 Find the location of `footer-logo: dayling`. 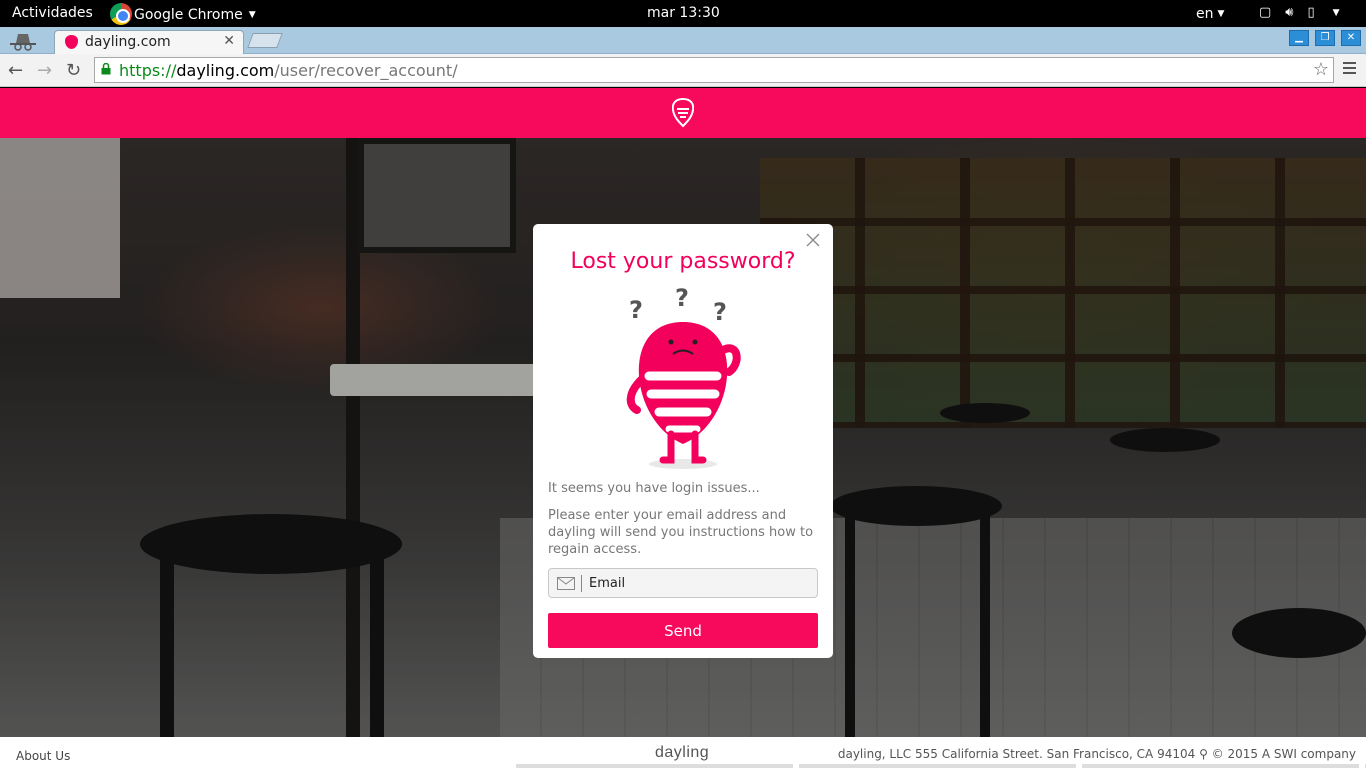

footer-logo: dayling is located at coordinates (682, 753).